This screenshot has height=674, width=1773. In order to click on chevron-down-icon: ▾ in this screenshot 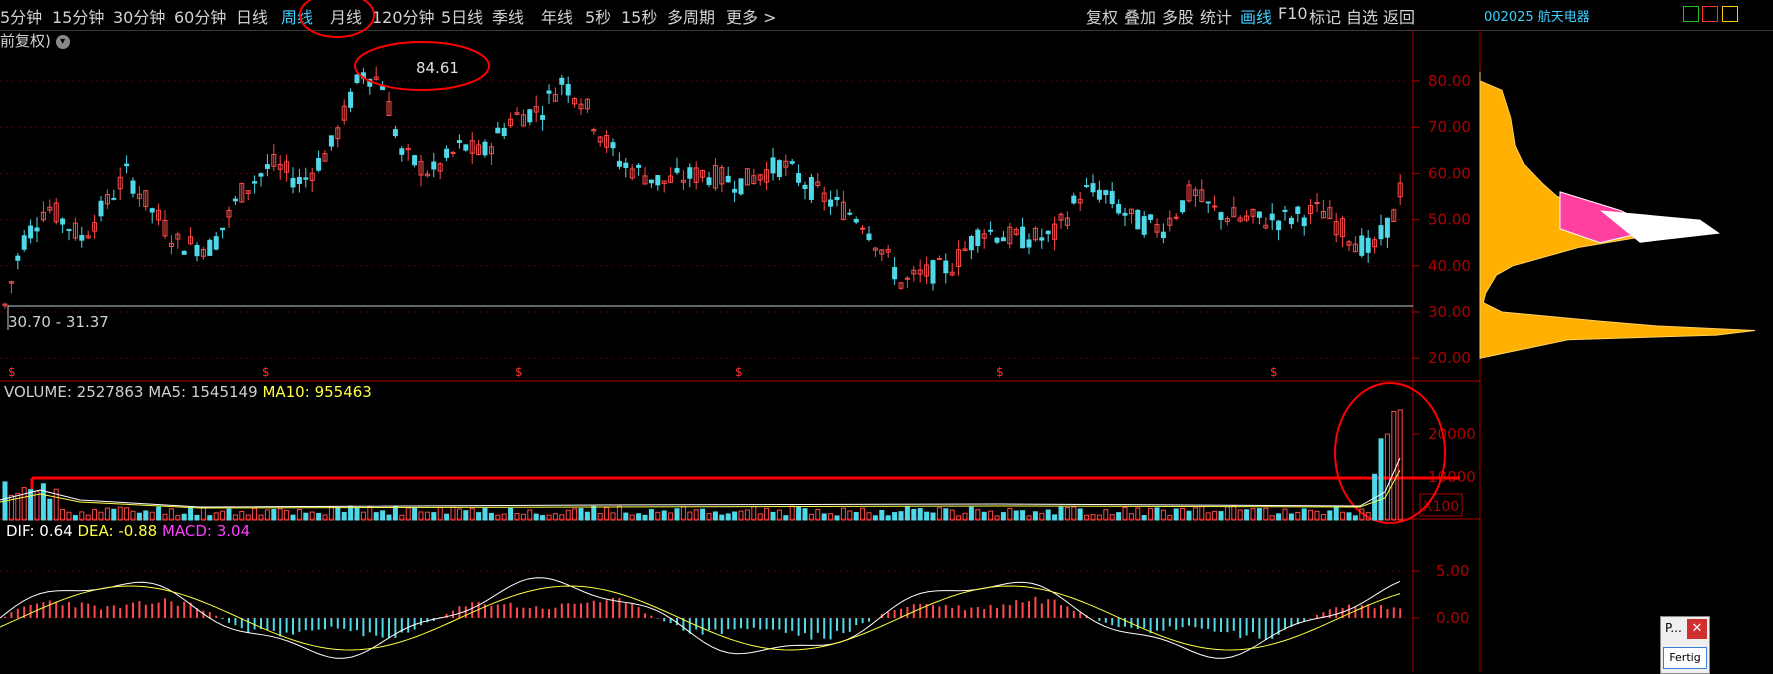, I will do `click(62, 41)`.